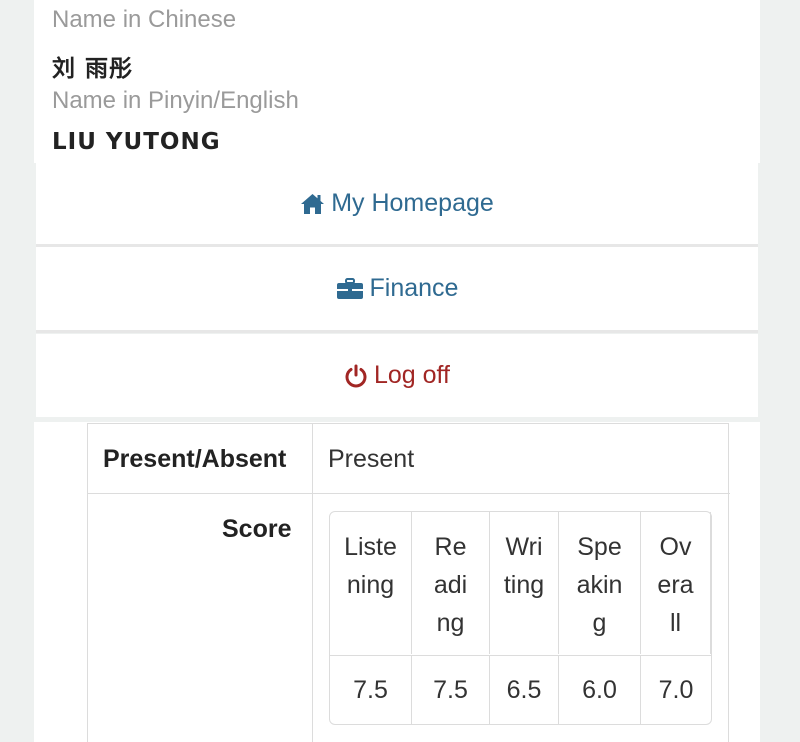 This screenshot has width=800, height=742. What do you see at coordinates (350, 288) in the screenshot?
I see `briefcase-icon` at bounding box center [350, 288].